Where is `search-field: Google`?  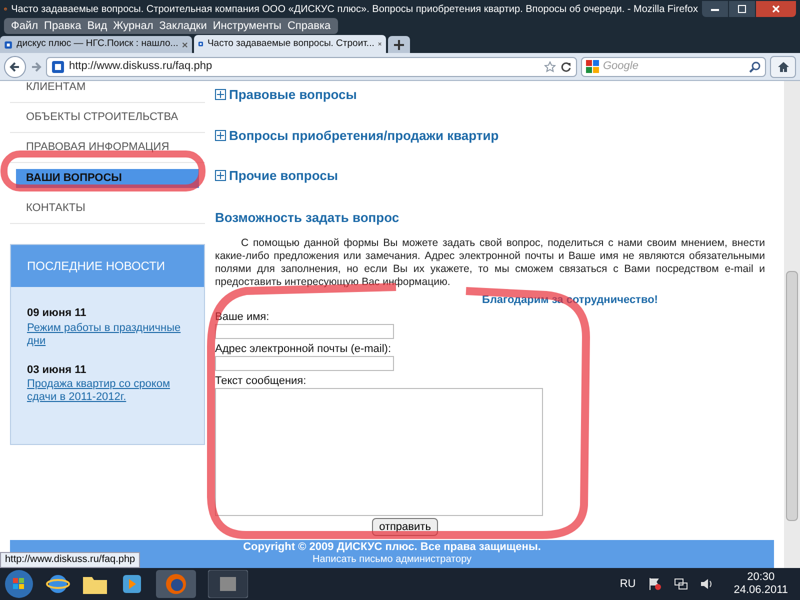 search-field: Google is located at coordinates (673, 66).